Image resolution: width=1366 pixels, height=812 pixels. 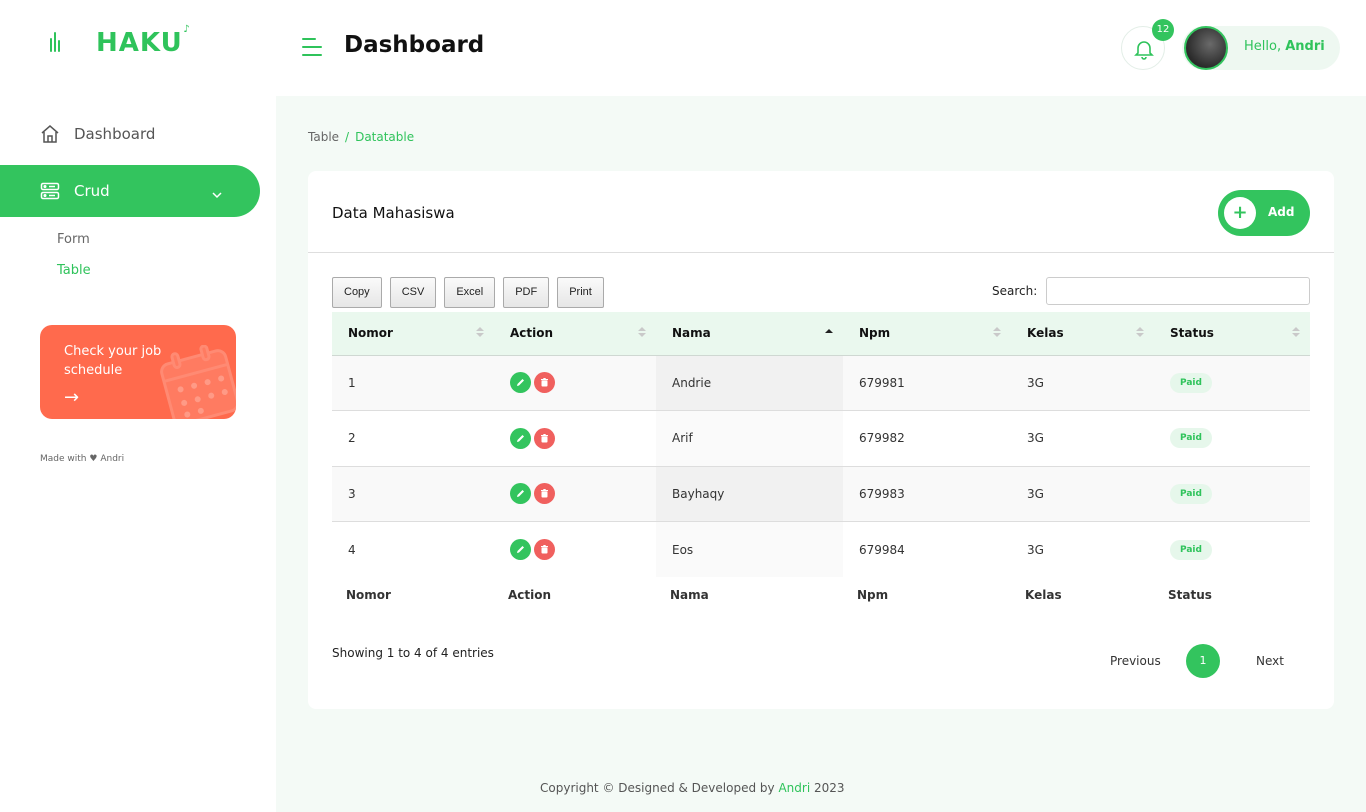 What do you see at coordinates (413, 292) in the screenshot?
I see `csv-button: CSV` at bounding box center [413, 292].